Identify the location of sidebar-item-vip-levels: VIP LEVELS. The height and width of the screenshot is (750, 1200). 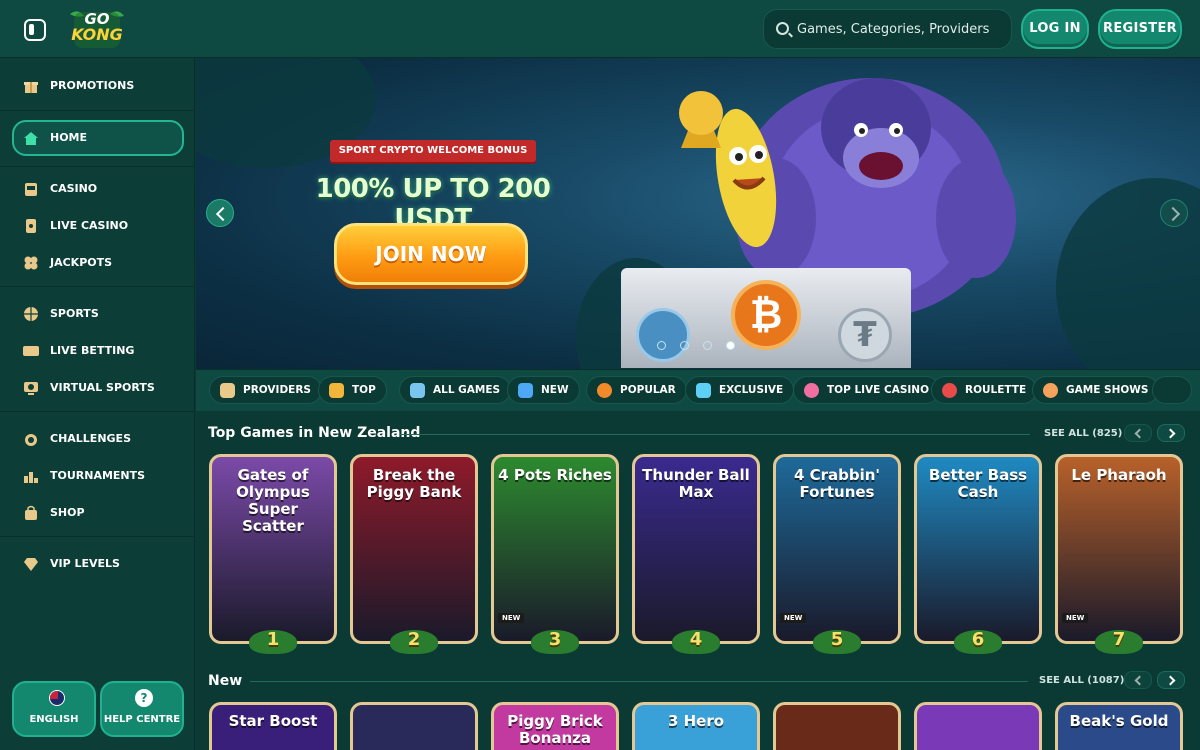
(98, 564).